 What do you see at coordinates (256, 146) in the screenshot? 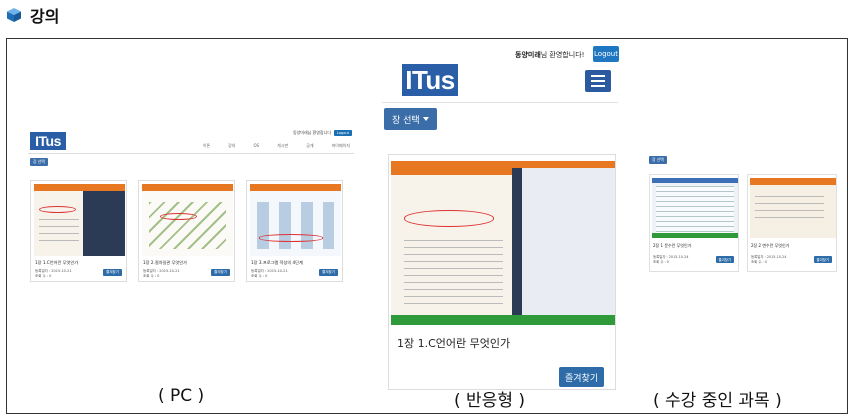
I see `nav-item: OS` at bounding box center [256, 146].